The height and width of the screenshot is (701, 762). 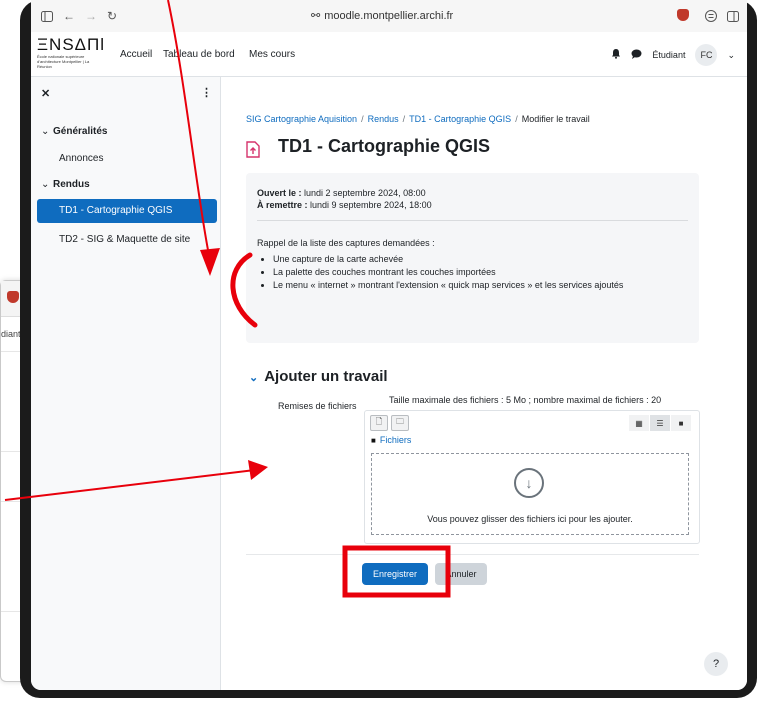 What do you see at coordinates (363, 193) in the screenshot?
I see `opened-value: lundi 2 septembre 2024, 08:00` at bounding box center [363, 193].